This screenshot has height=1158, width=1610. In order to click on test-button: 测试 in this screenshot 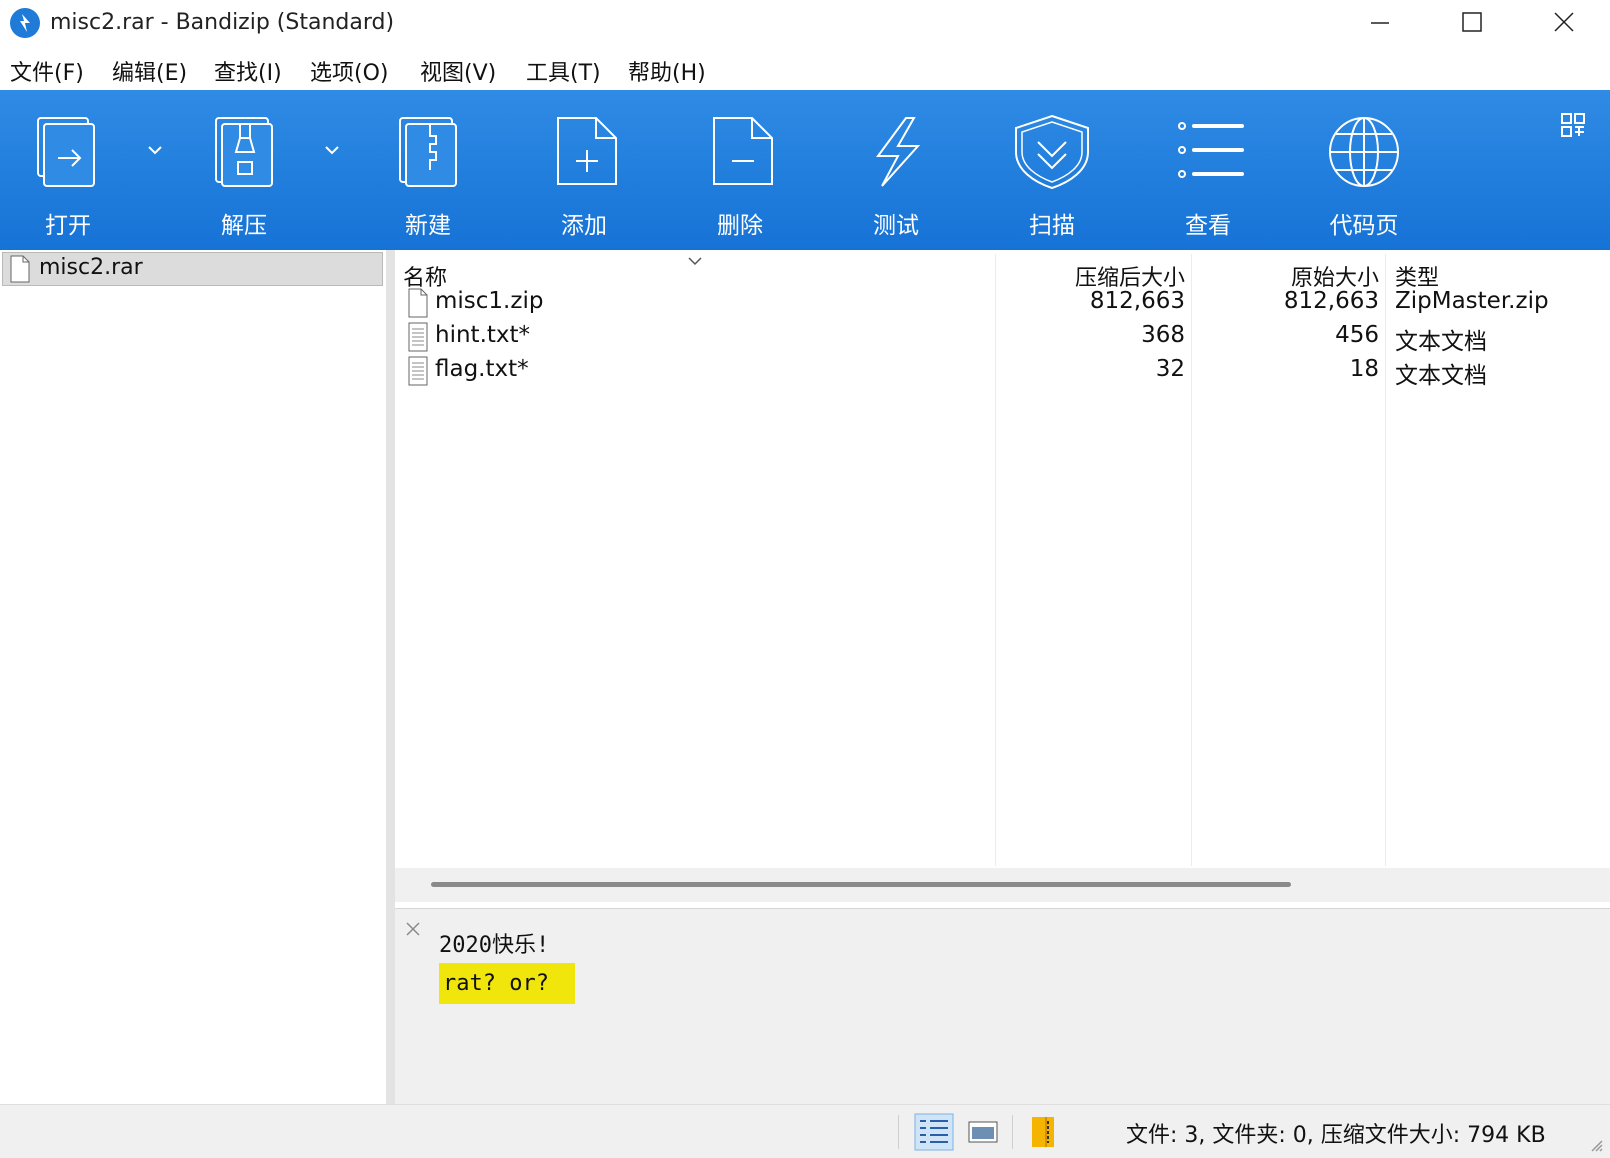, I will do `click(896, 170)`.